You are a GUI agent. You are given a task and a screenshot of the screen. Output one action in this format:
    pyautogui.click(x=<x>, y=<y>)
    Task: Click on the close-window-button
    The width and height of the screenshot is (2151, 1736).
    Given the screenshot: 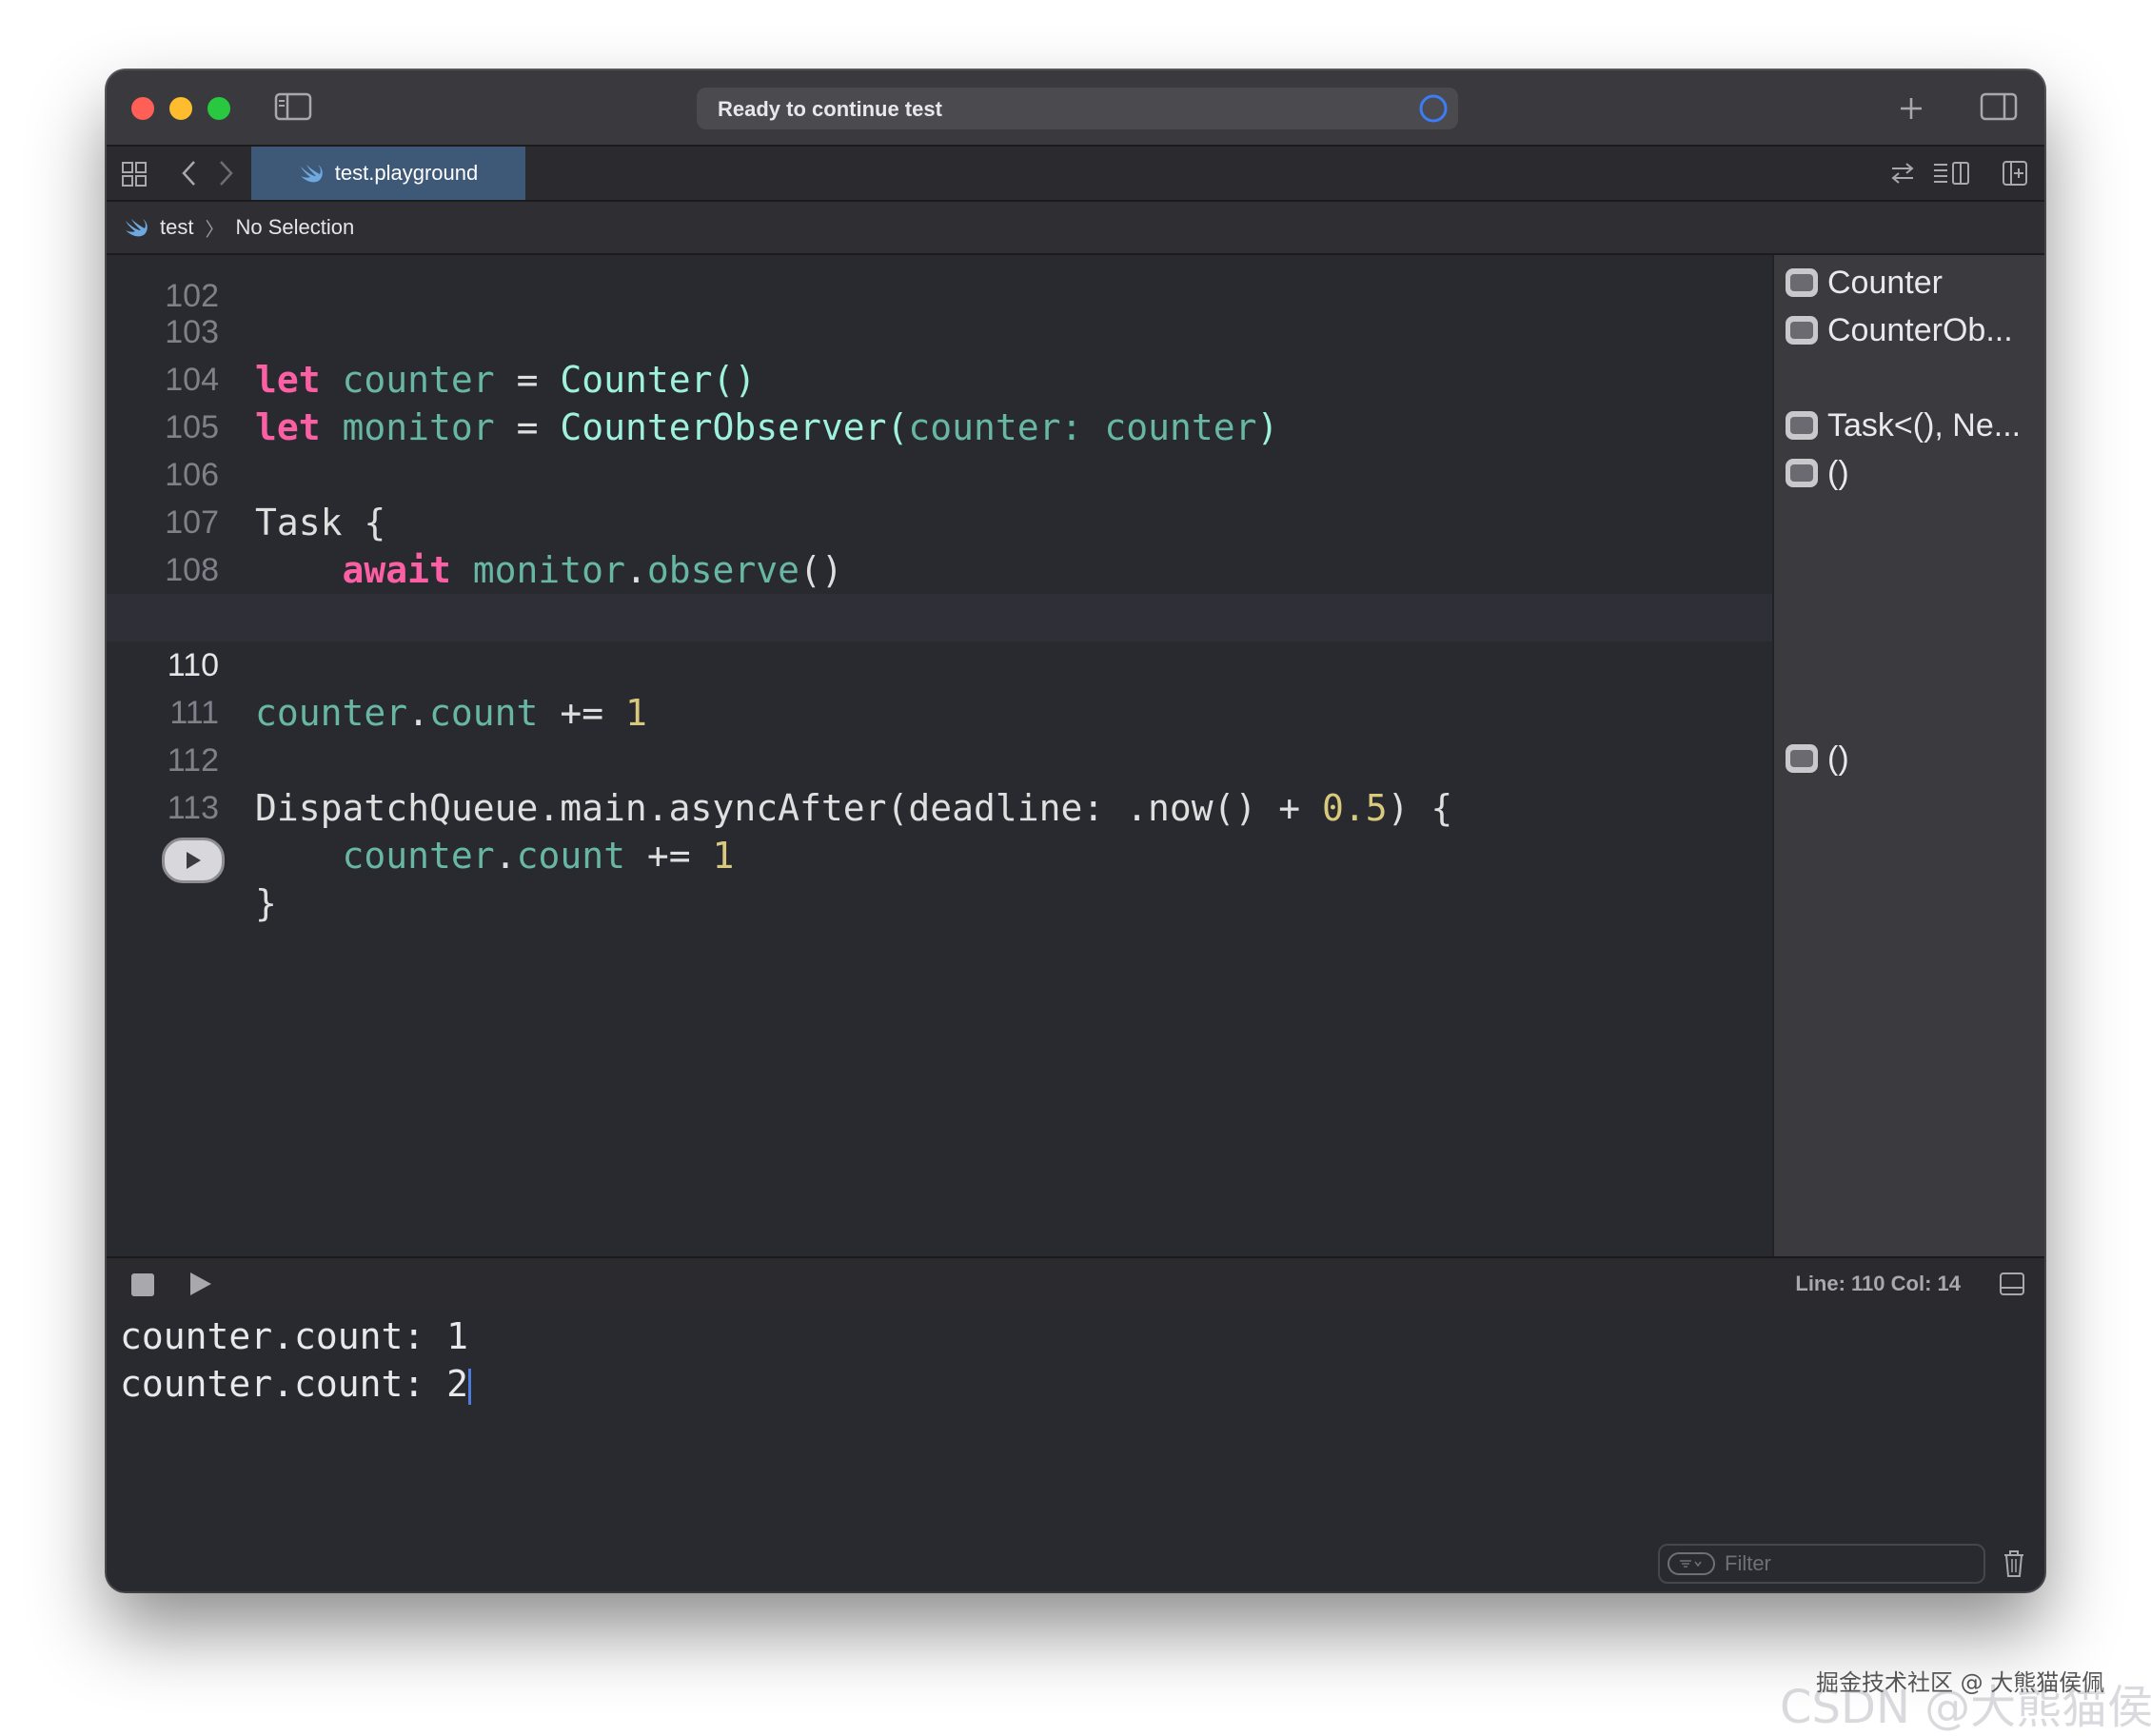 What is the action you would take?
    pyautogui.click(x=142, y=108)
    